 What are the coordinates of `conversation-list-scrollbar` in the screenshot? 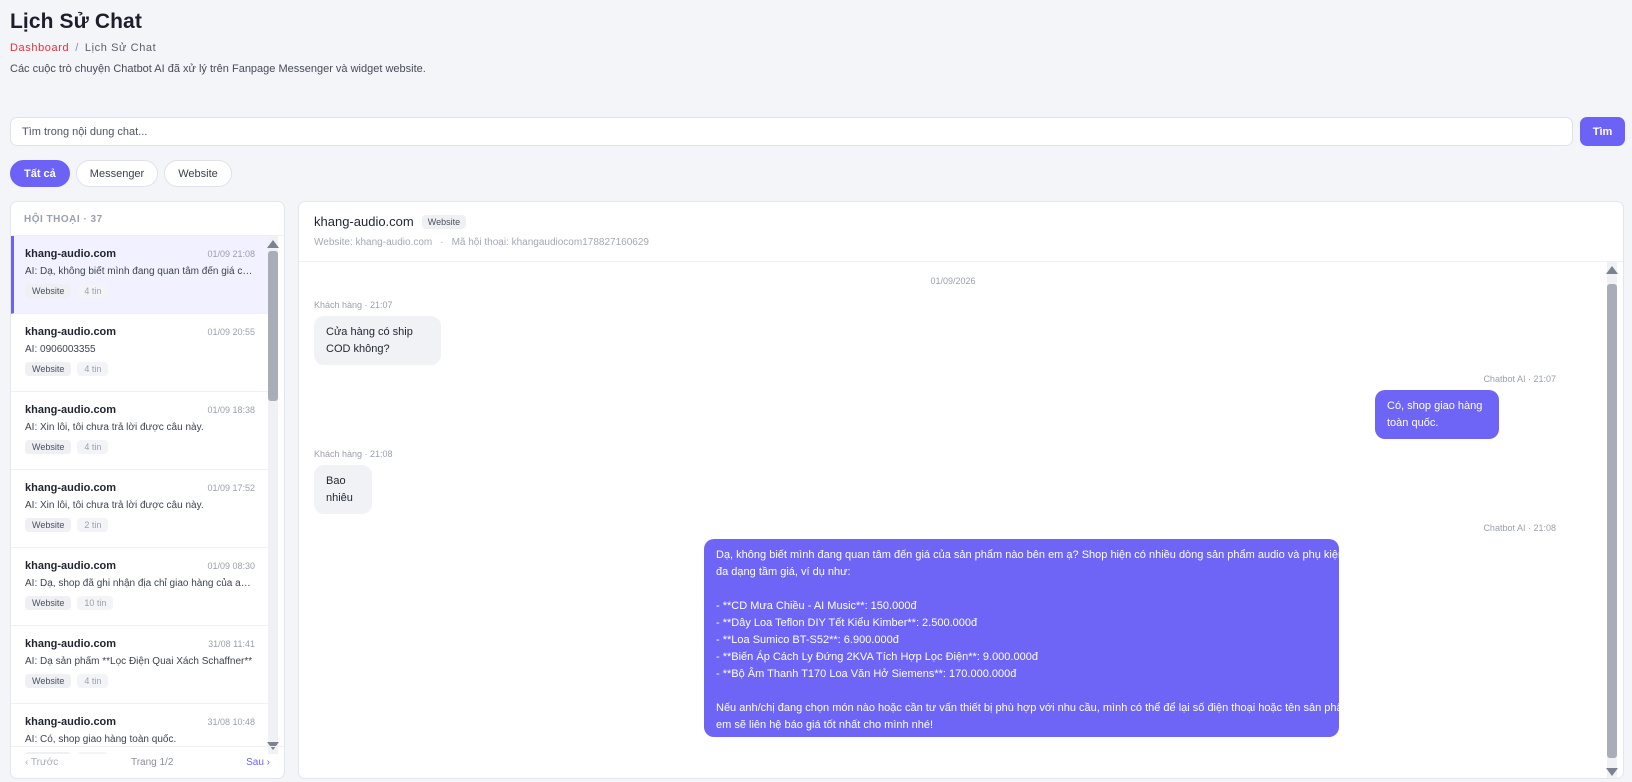 It's located at (273, 495).